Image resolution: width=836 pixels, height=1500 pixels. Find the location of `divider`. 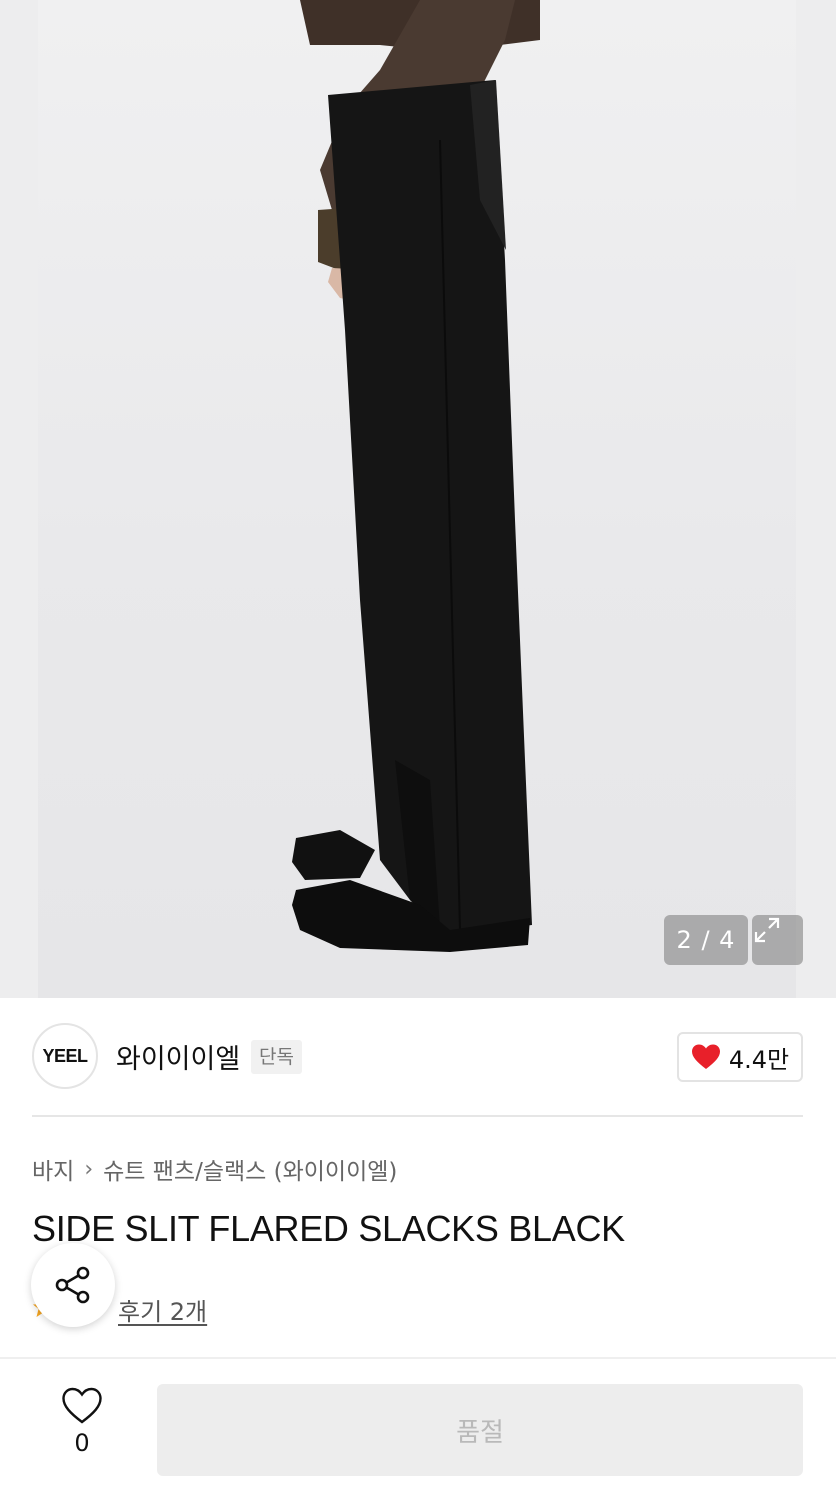

divider is located at coordinates (417, 1116).